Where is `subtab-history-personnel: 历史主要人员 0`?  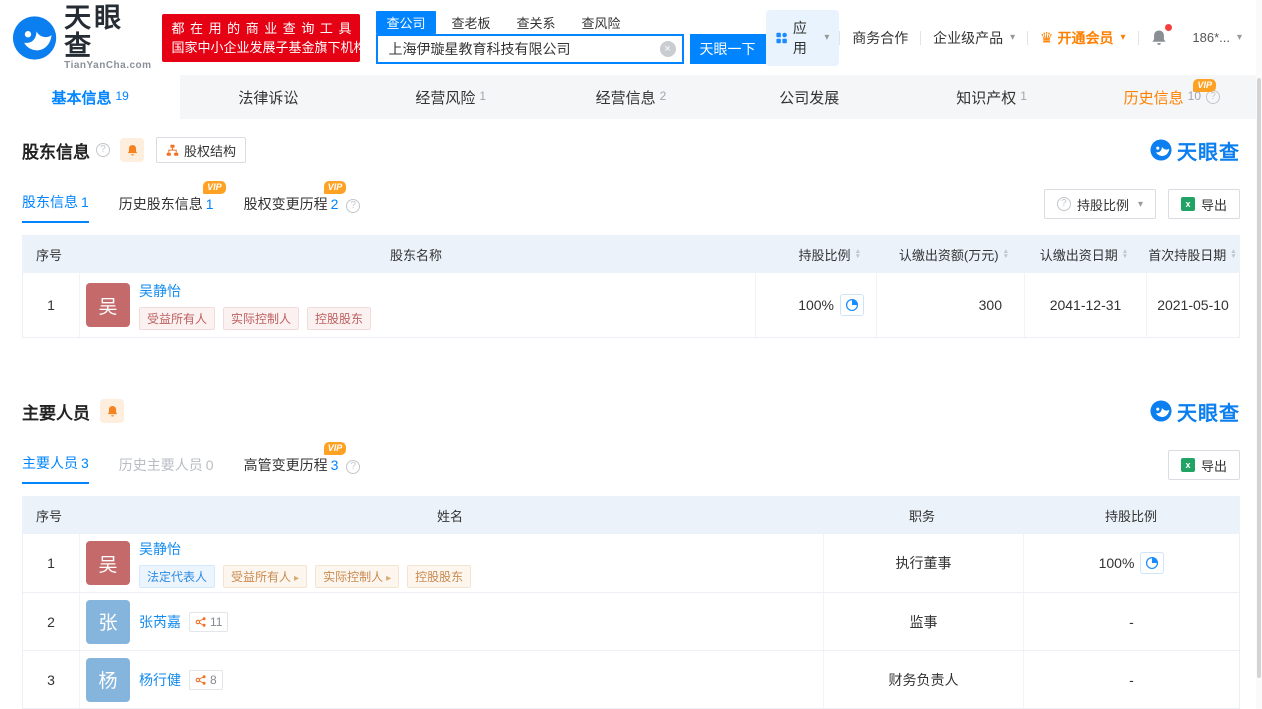 subtab-history-personnel: 历史主要人员 0 is located at coordinates (166, 469).